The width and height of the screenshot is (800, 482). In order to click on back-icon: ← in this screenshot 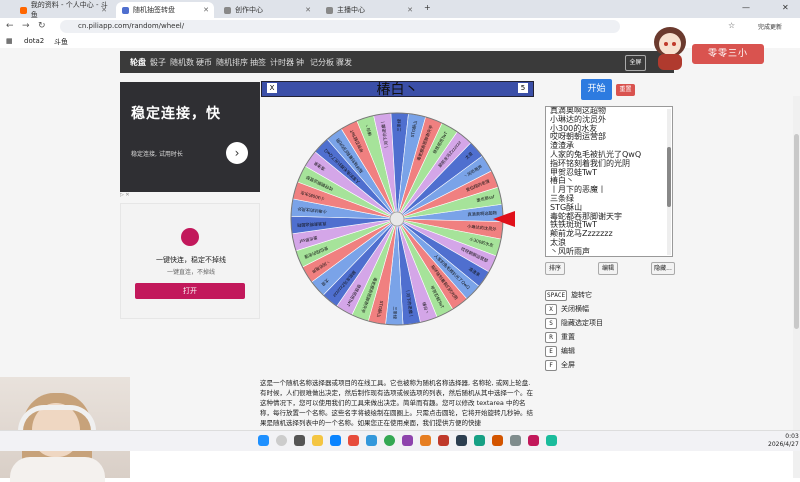, I will do `click(10, 26)`.